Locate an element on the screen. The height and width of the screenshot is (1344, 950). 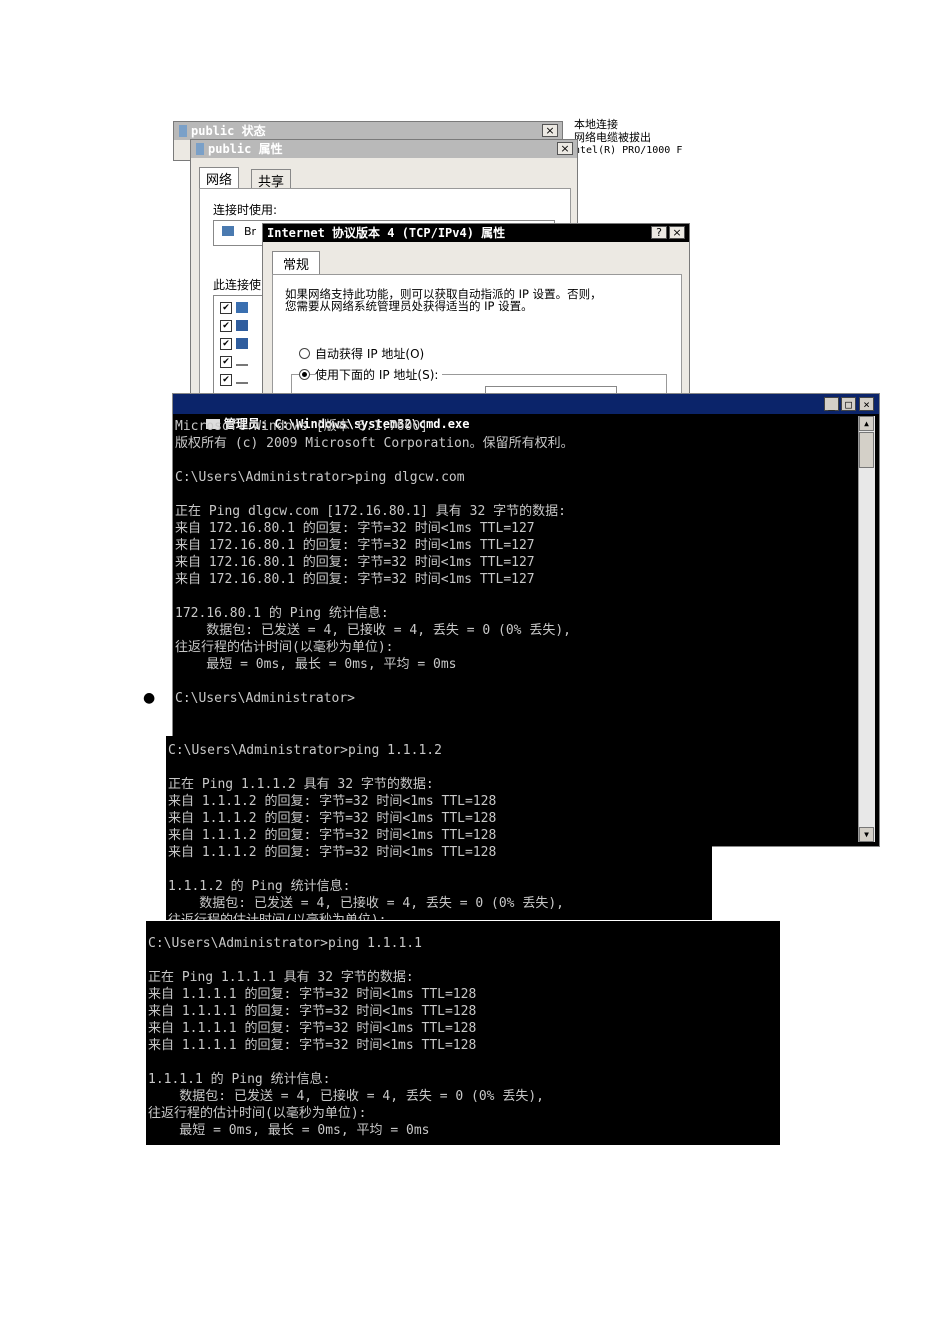
console-line: C:\Users\Administrator>ping 1.1.1.1 is located at coordinates (285, 943).